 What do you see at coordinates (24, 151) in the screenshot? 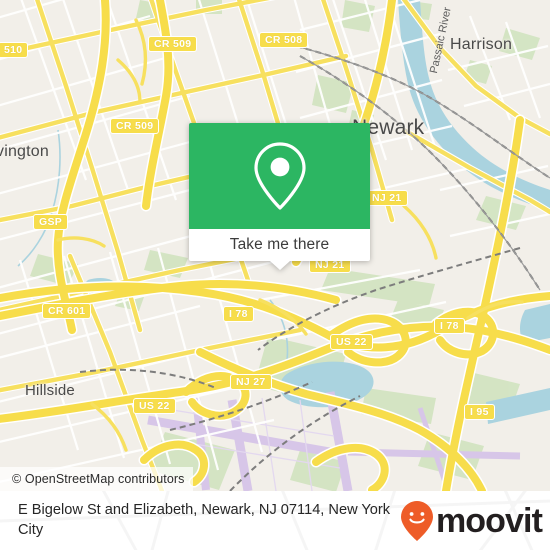
I see `place-label-irvington: vington` at bounding box center [24, 151].